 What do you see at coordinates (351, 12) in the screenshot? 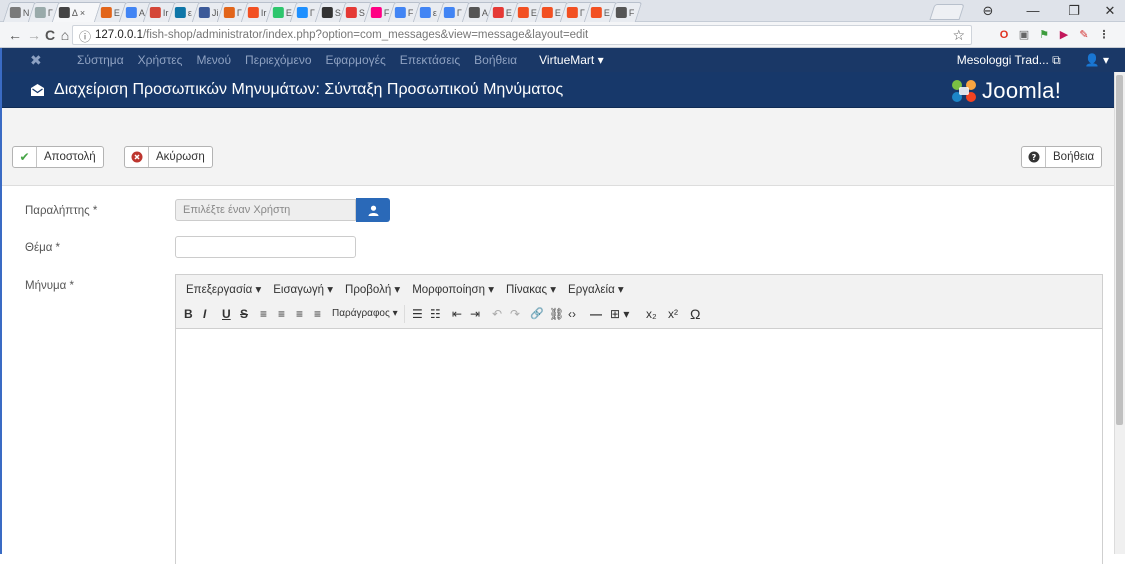
I see `red-square-icon` at bounding box center [351, 12].